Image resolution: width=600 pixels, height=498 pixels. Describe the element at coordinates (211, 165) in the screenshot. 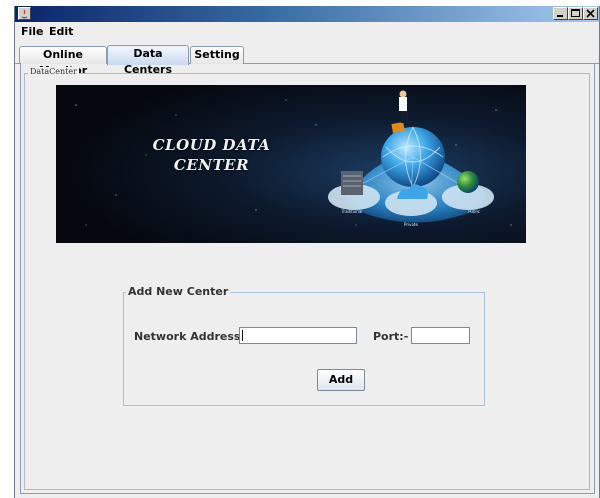

I see `banner-title-line2: CENTER` at that location.